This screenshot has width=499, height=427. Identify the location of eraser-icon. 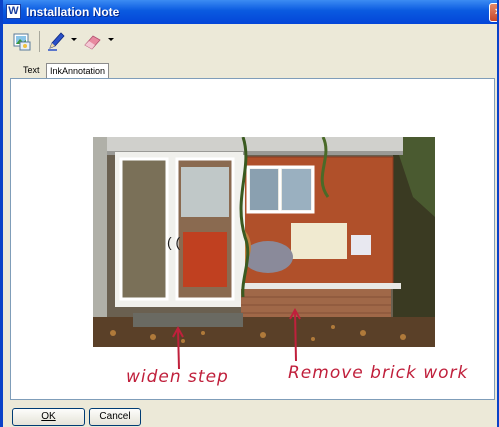
(92, 42).